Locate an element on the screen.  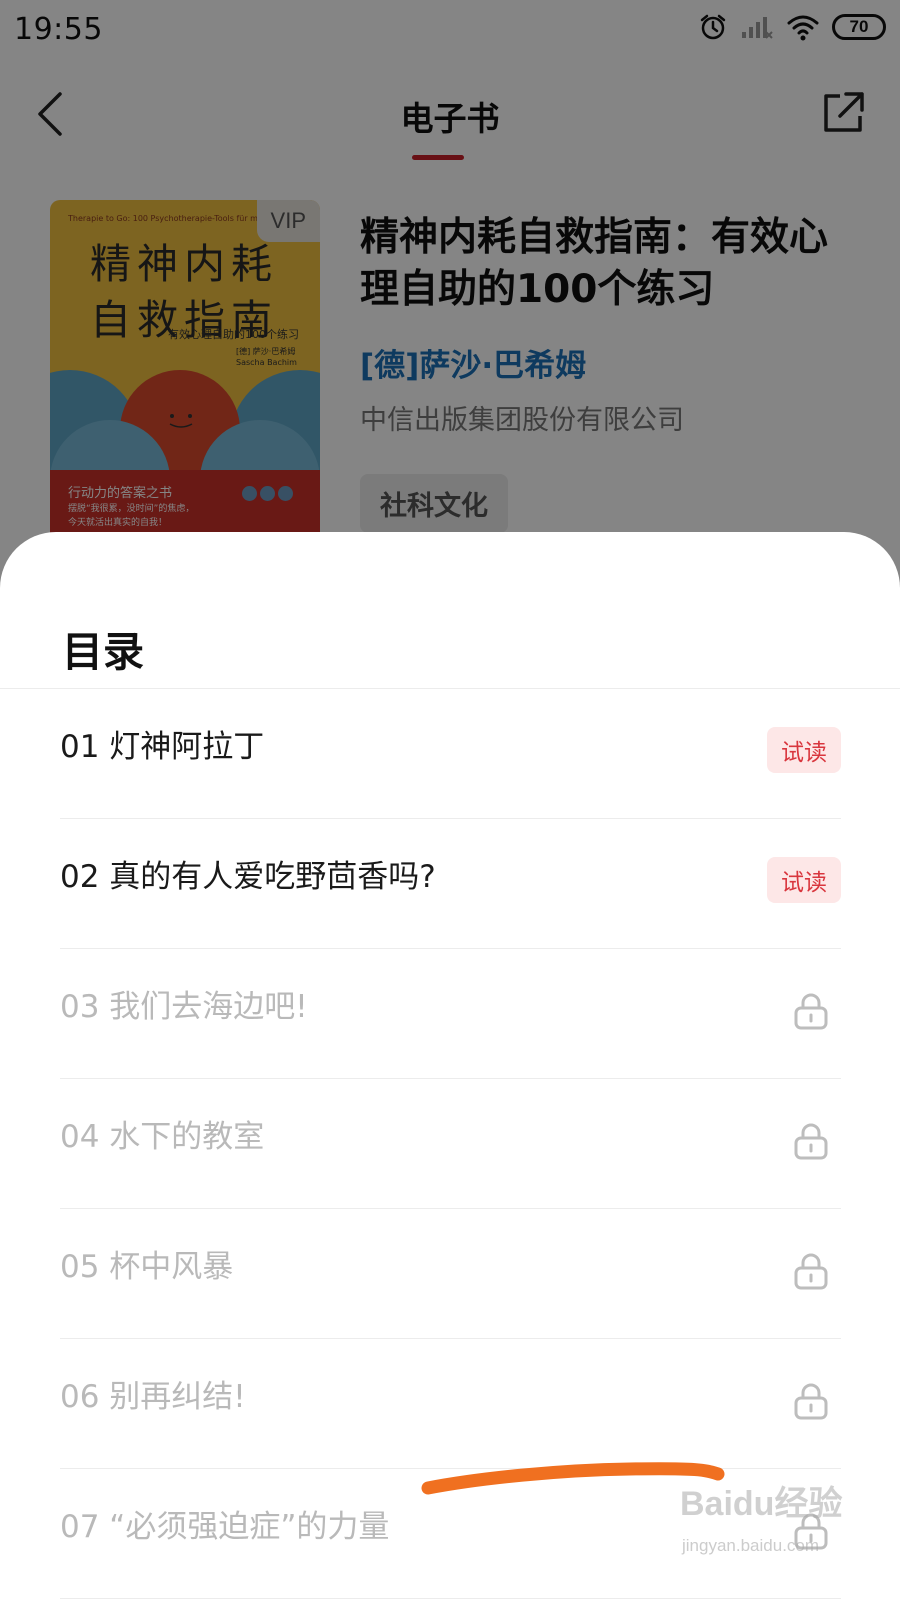
toc-item: 03 我们去海边吧! is located at coordinates (450, 1014).